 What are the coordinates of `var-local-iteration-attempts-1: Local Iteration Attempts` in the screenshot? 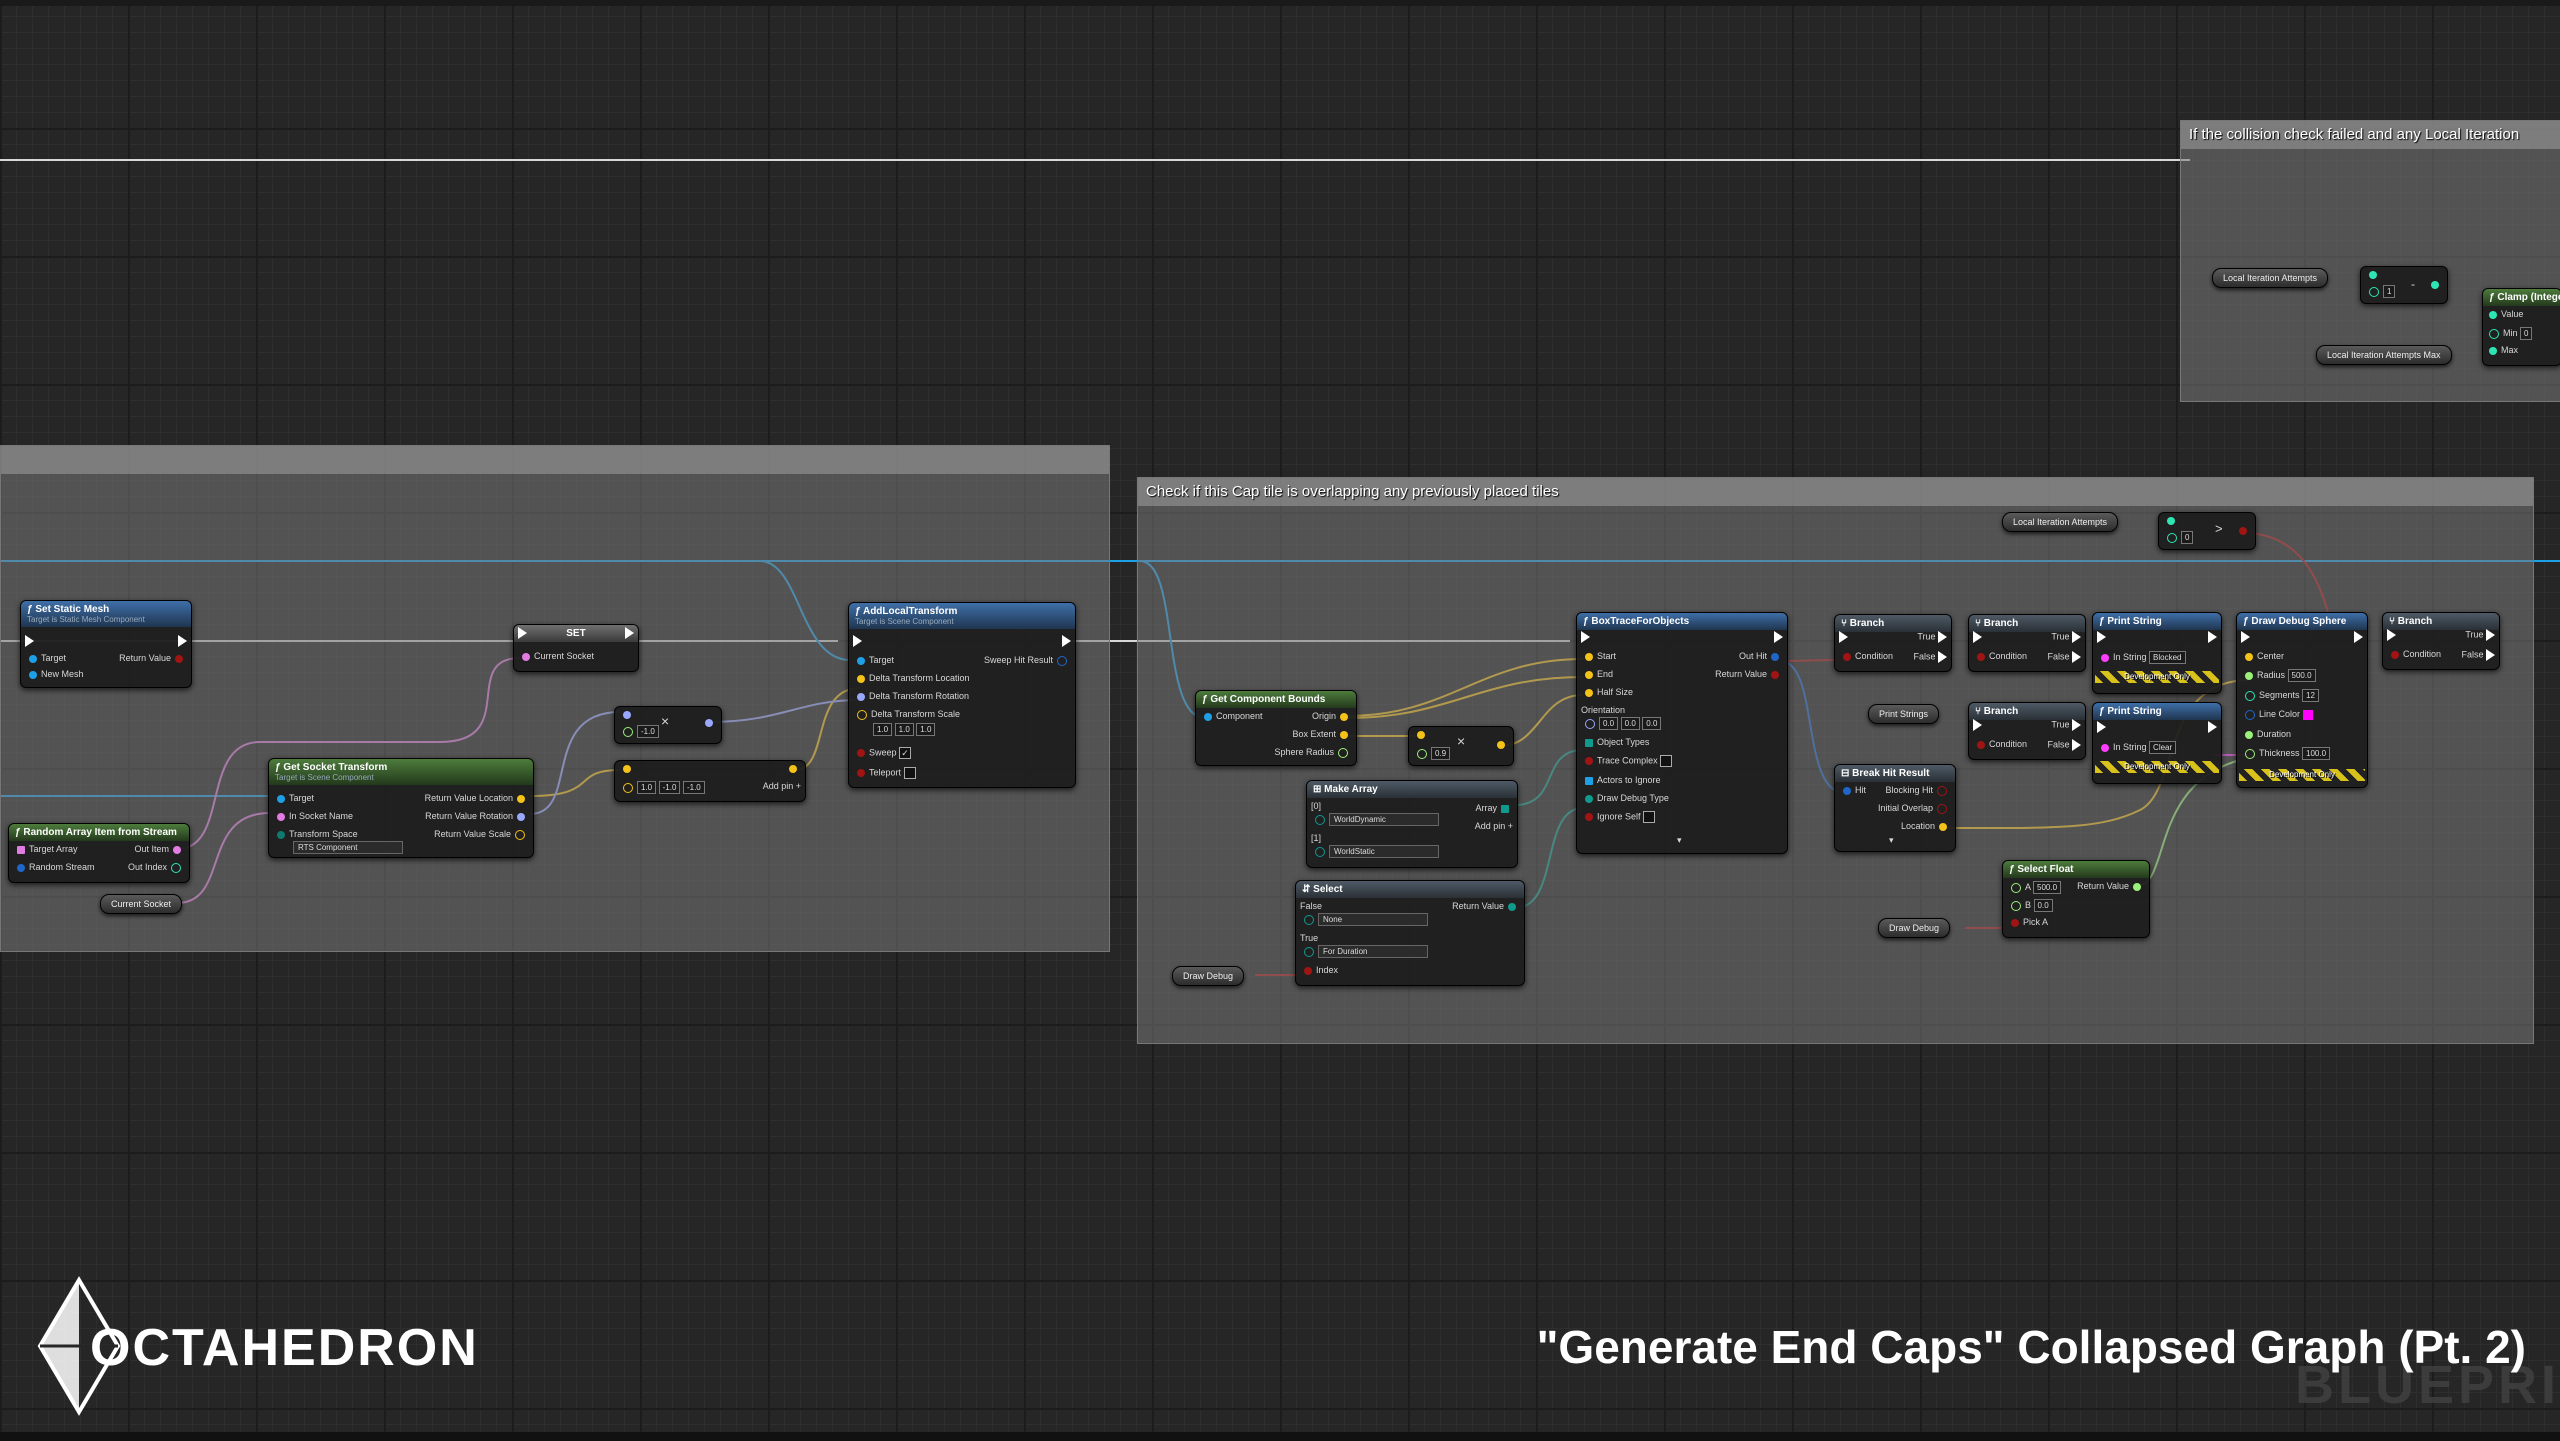 It's located at (2270, 278).